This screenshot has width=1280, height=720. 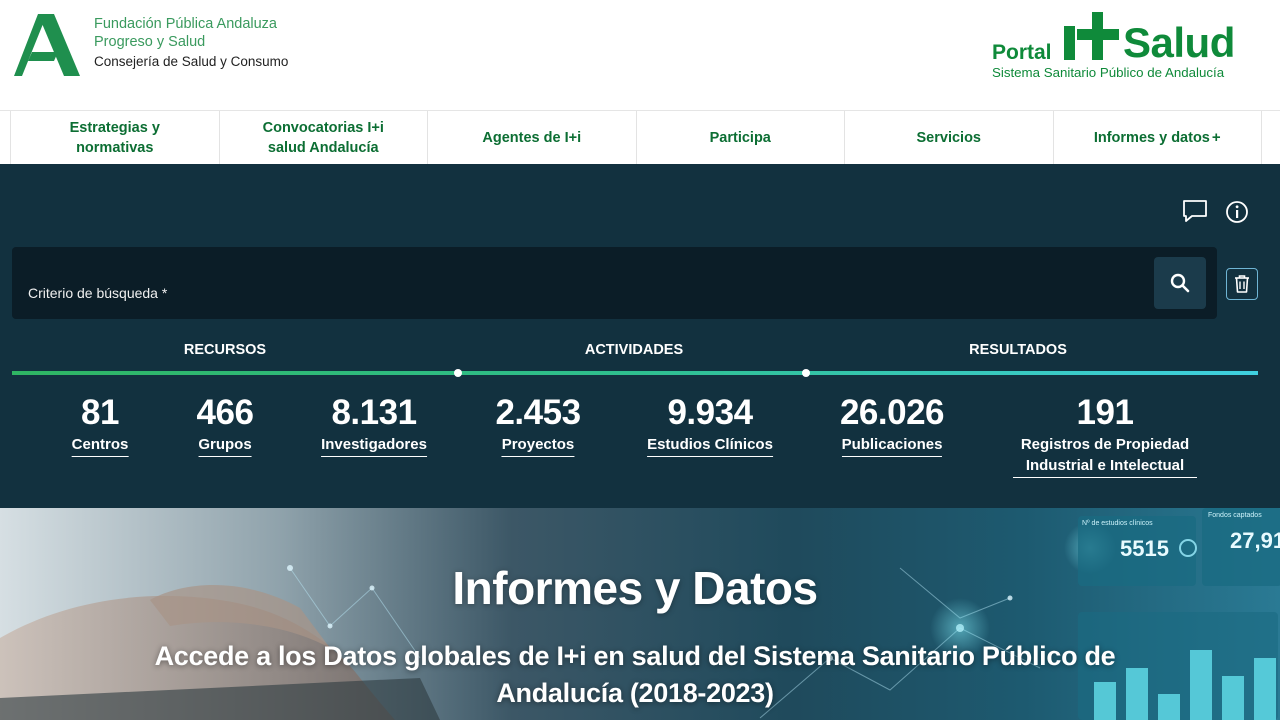 I want to click on info-icon, so click(x=1237, y=212).